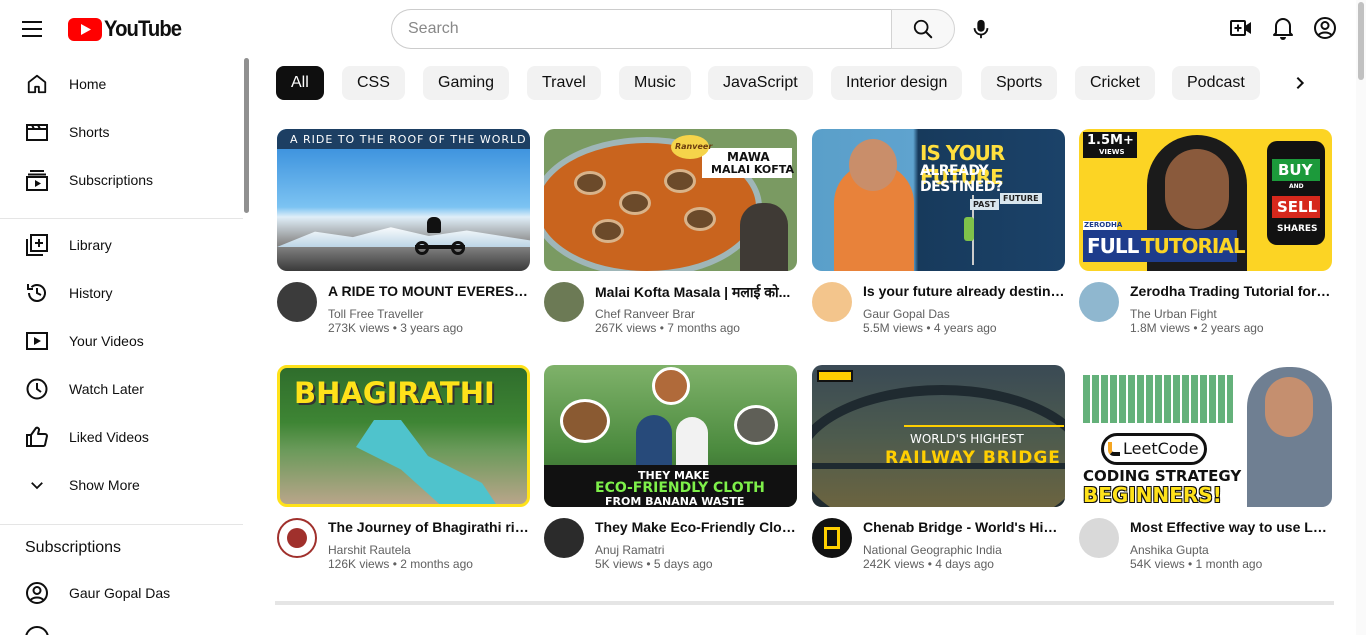 This screenshot has width=1366, height=635. What do you see at coordinates (37, 437) in the screenshot?
I see `thumbs-up-icon` at bounding box center [37, 437].